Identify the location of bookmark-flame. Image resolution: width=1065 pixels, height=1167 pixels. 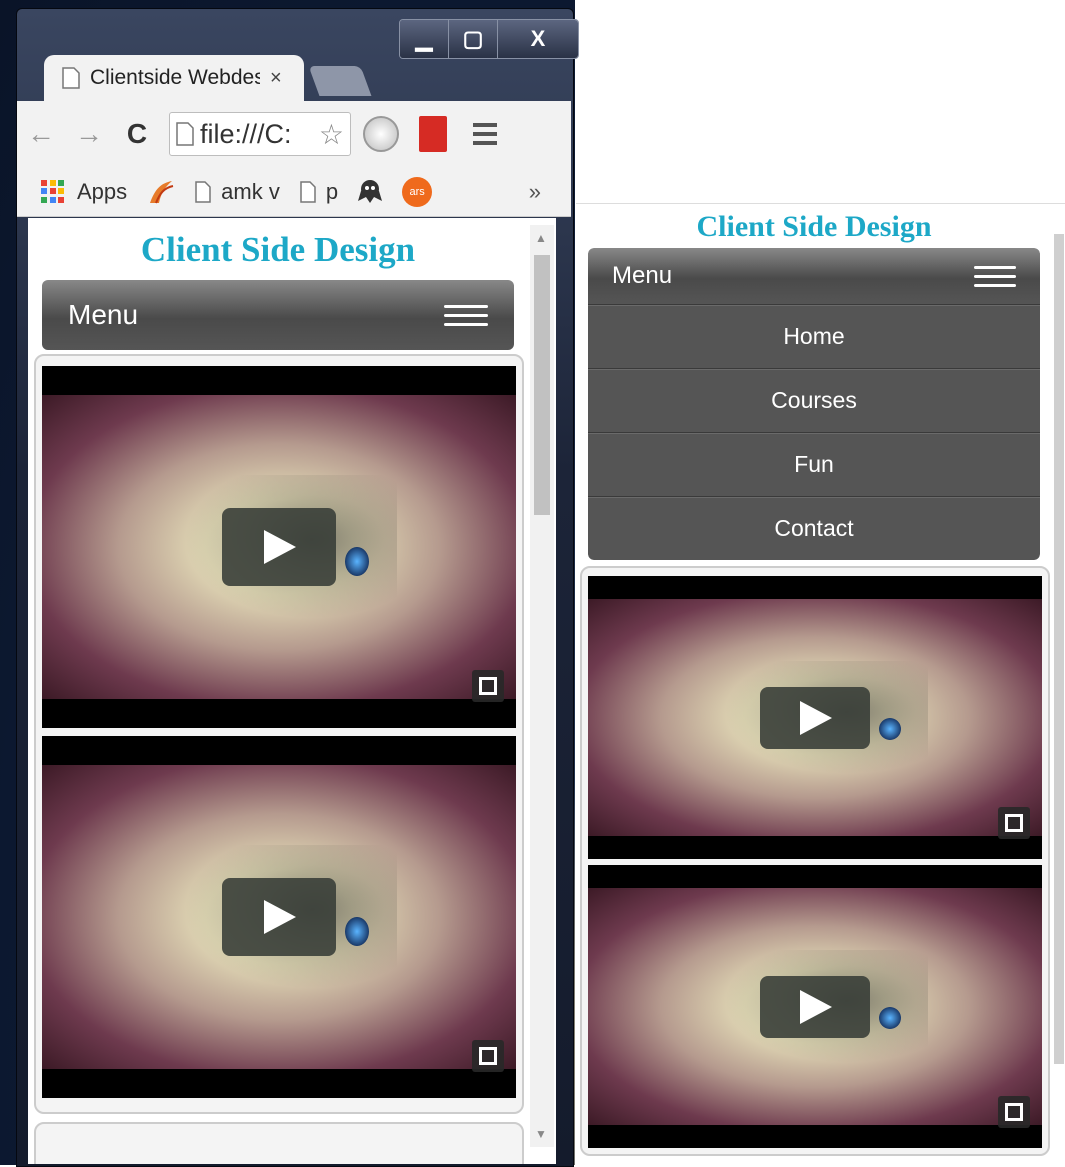
(161, 192).